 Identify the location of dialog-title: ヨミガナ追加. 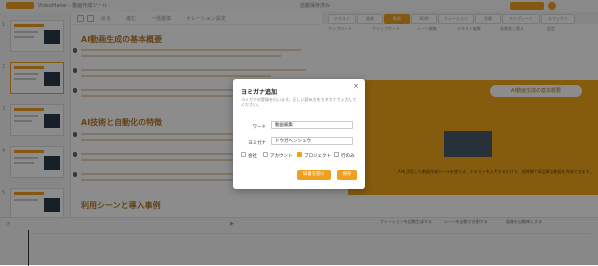
(259, 92).